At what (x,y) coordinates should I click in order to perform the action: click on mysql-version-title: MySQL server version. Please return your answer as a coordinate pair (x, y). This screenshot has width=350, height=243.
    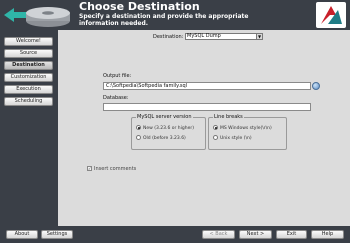
    Looking at the image, I should click on (164, 117).